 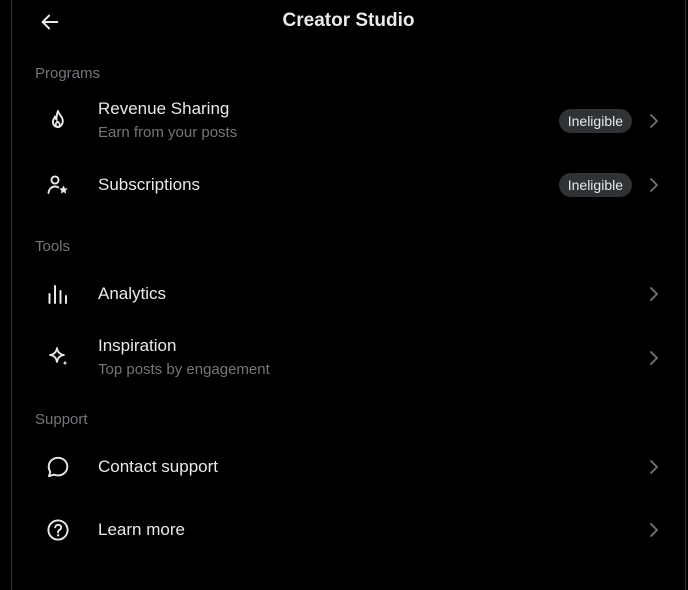 What do you see at coordinates (61, 419) in the screenshot?
I see `section-header-support: Support` at bounding box center [61, 419].